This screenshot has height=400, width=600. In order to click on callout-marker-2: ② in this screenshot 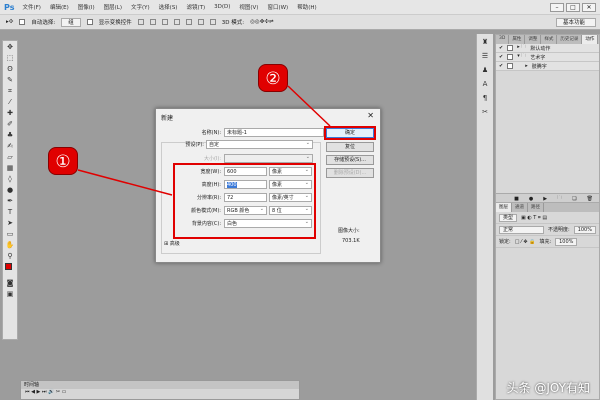, I will do `click(273, 78)`.